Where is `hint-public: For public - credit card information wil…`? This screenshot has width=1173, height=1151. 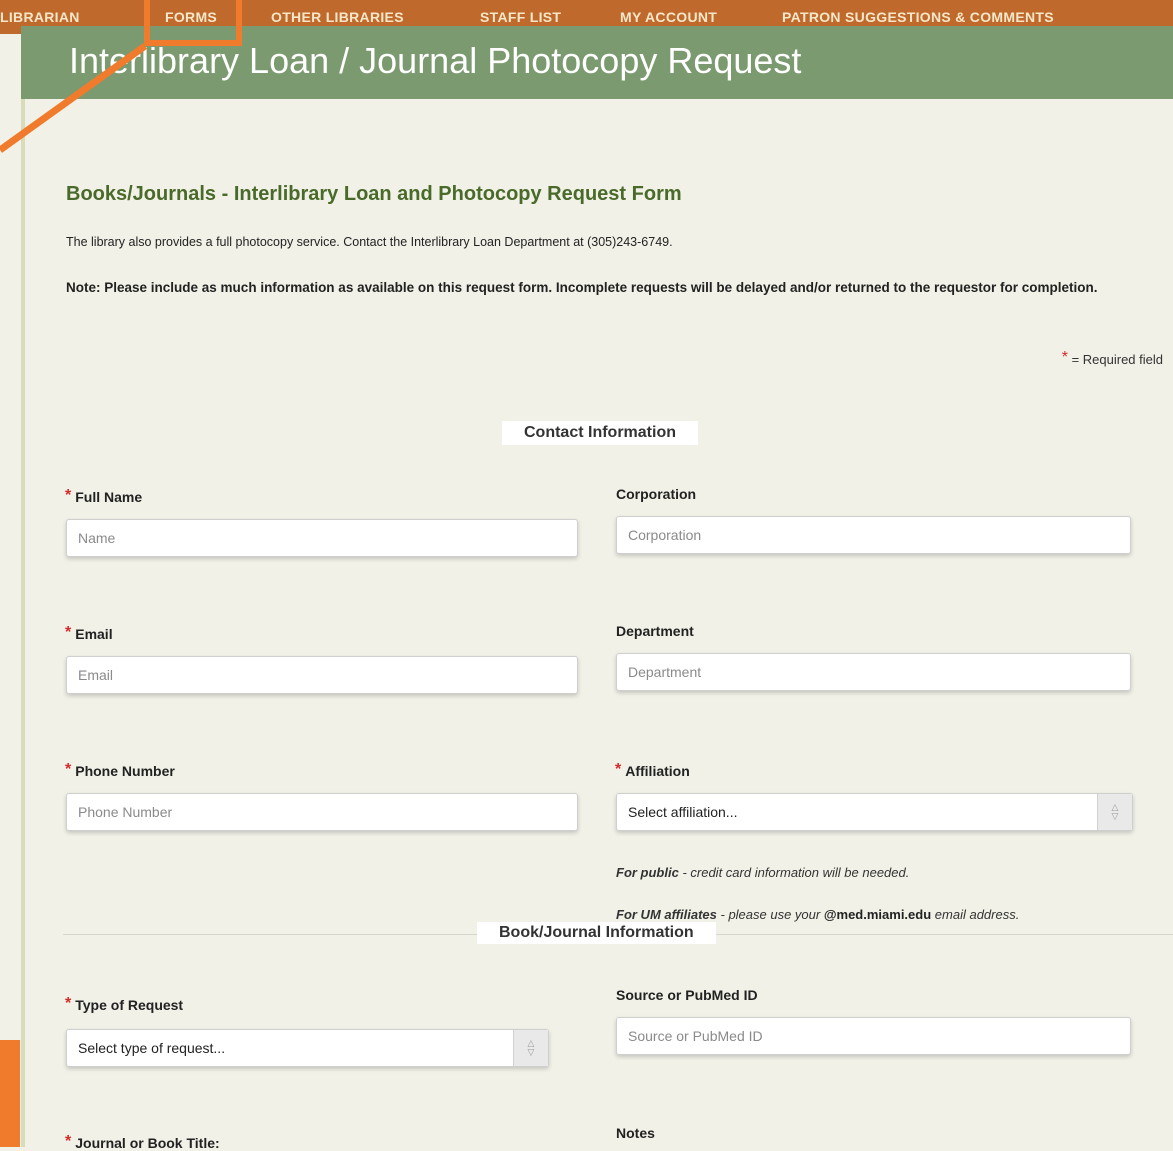 hint-public: For public - credit card information wil… is located at coordinates (763, 872).